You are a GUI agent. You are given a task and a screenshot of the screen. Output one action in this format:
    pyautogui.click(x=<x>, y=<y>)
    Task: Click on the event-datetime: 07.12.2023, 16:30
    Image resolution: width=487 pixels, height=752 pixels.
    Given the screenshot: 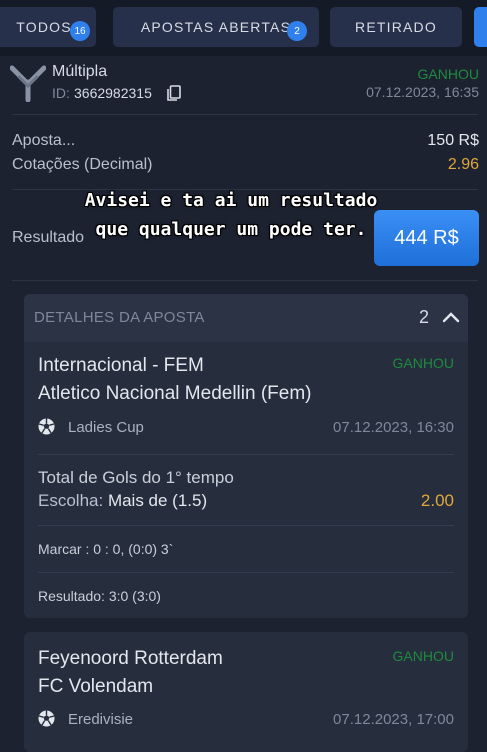 What is the action you would take?
    pyautogui.click(x=393, y=427)
    